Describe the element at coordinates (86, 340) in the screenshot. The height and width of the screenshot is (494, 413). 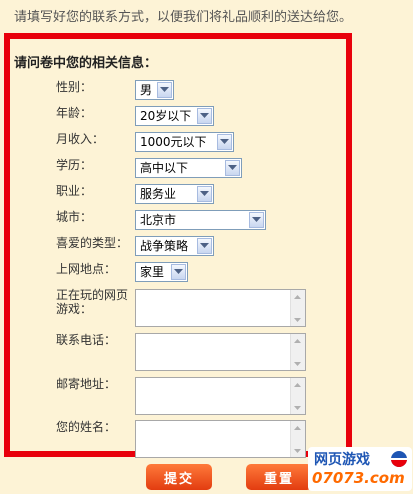
I see `phone-label: 联系电话：` at that location.